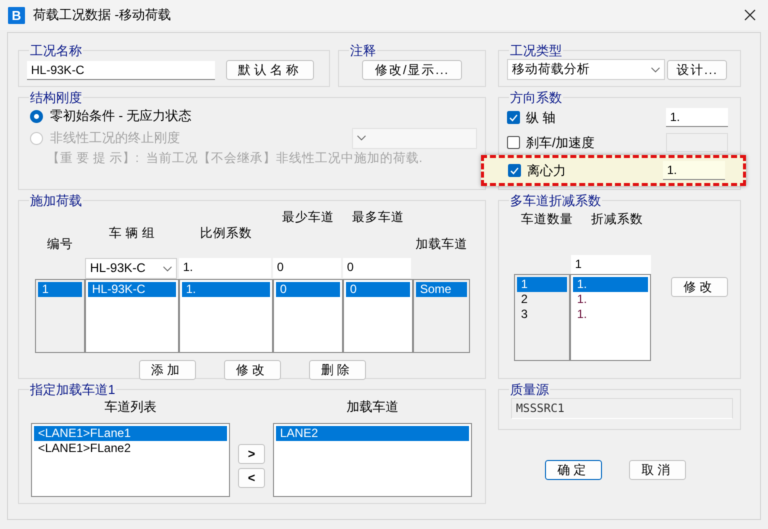  I want to click on mass-source-field: MSSSRC1, so click(622, 408).